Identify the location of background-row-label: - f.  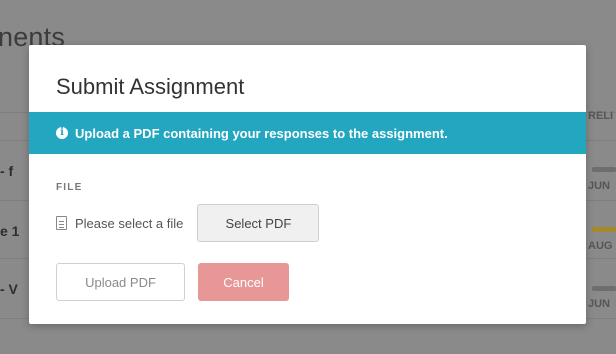
(7, 171).